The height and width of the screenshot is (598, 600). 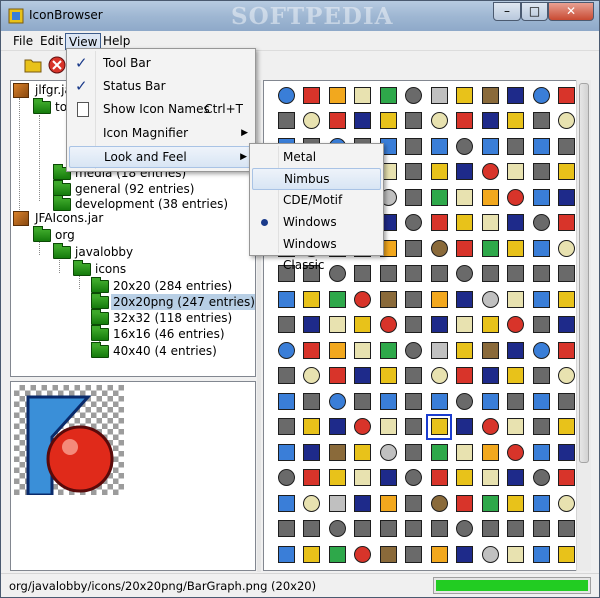 I want to click on close-button: ✕, so click(x=571, y=11).